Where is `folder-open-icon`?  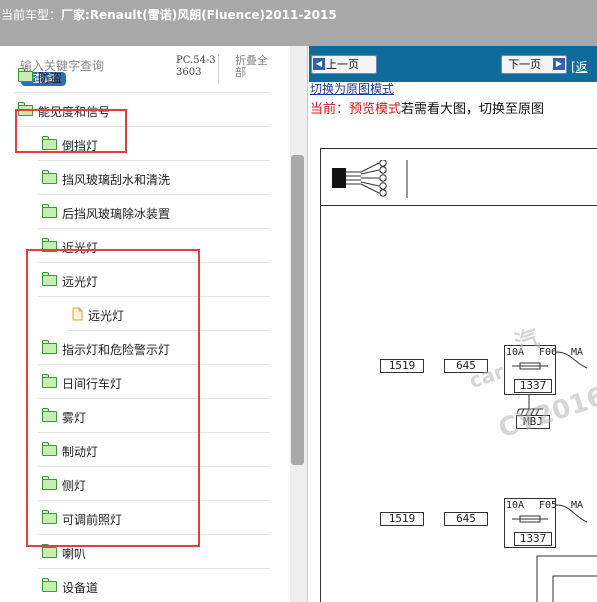
folder-open-icon is located at coordinates (25, 75).